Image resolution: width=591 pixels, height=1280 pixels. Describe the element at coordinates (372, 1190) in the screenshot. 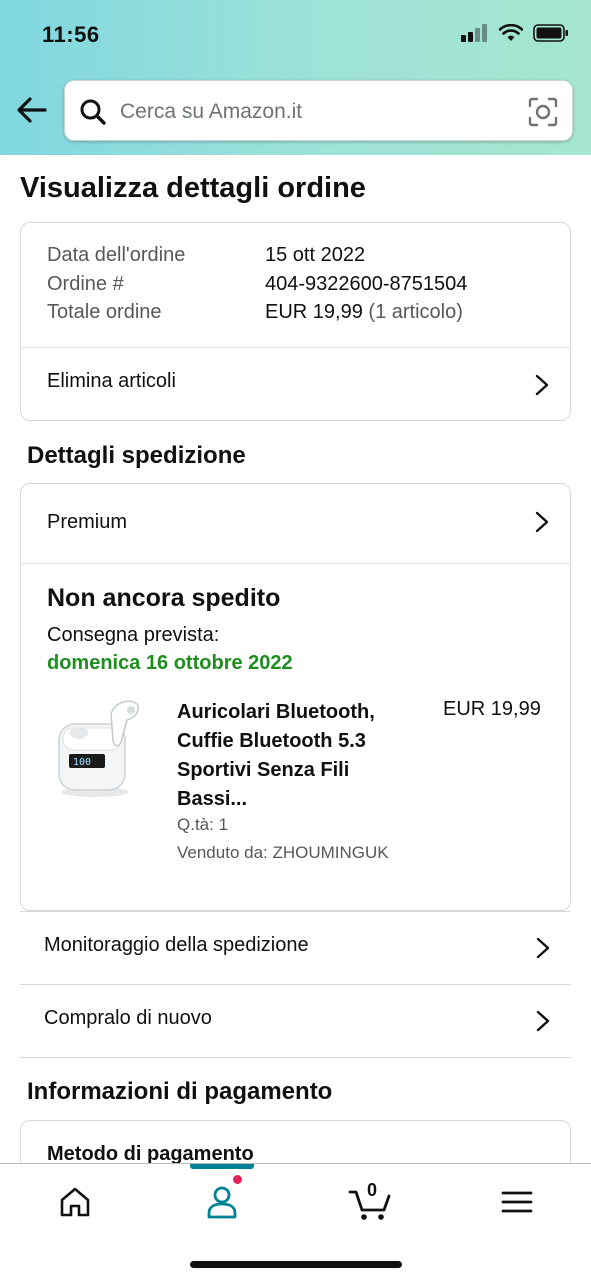

I see `cart-count: 0` at that location.